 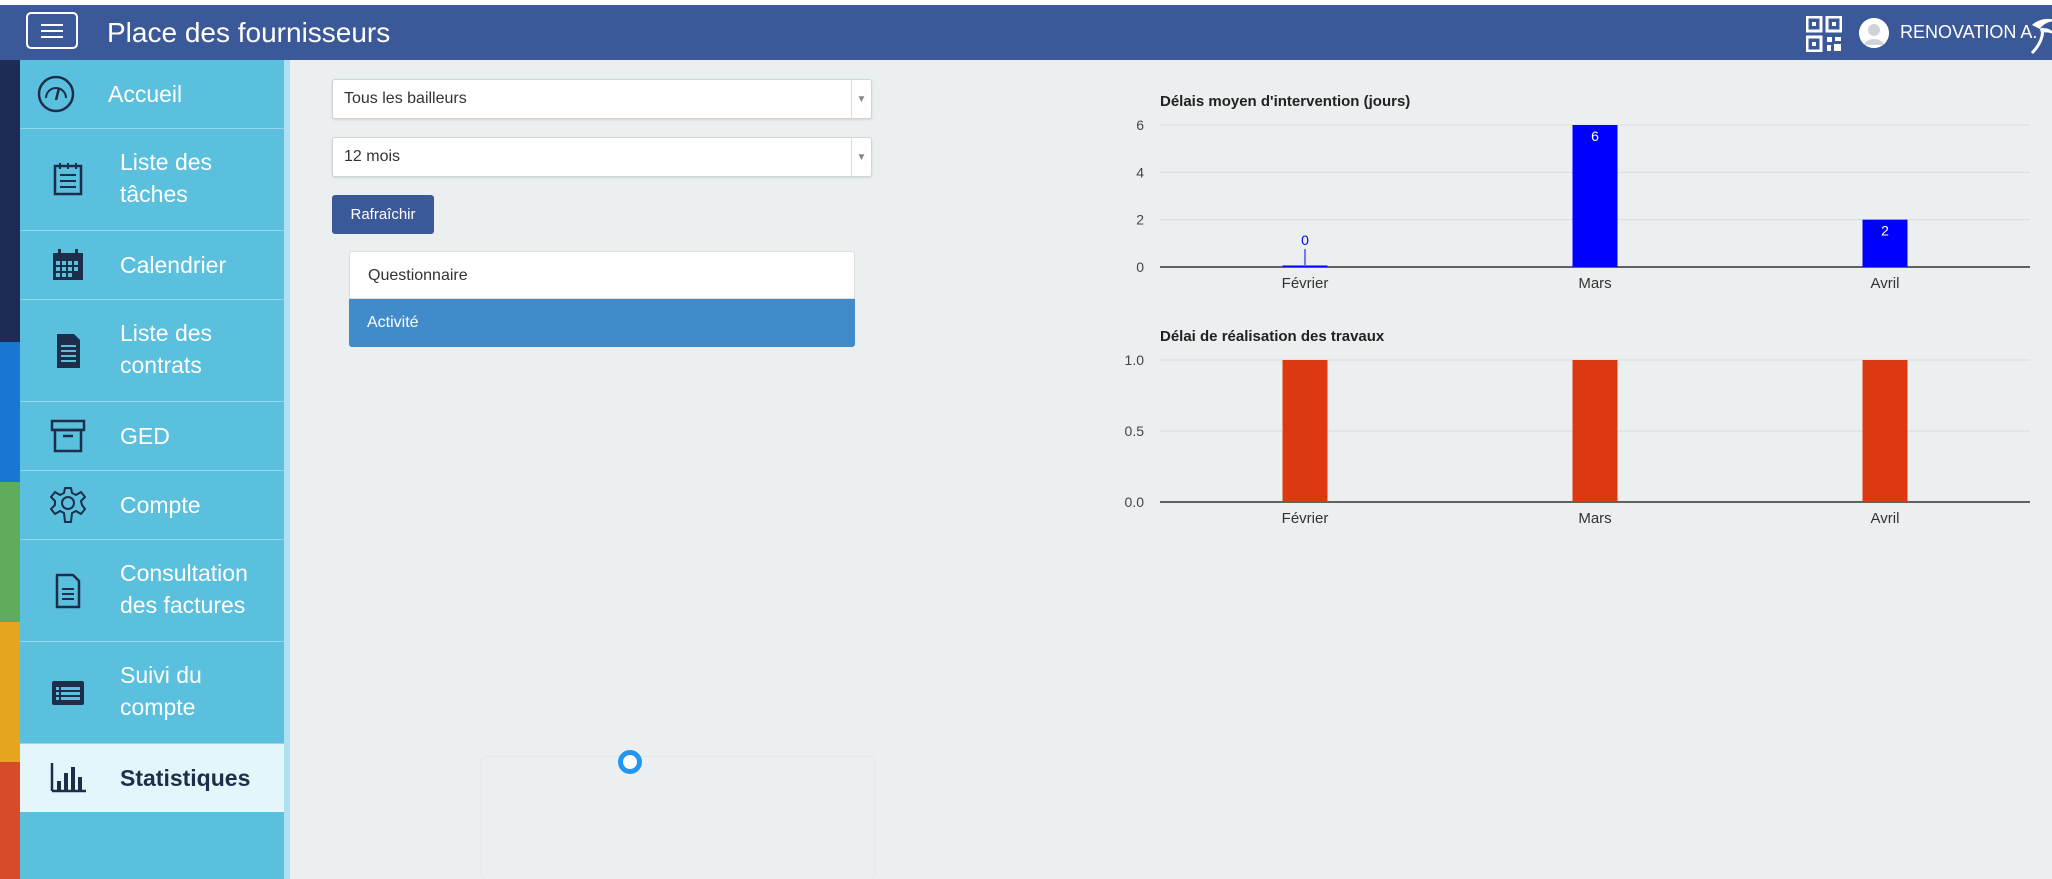 I want to click on qr-code-icon, so click(x=1824, y=34).